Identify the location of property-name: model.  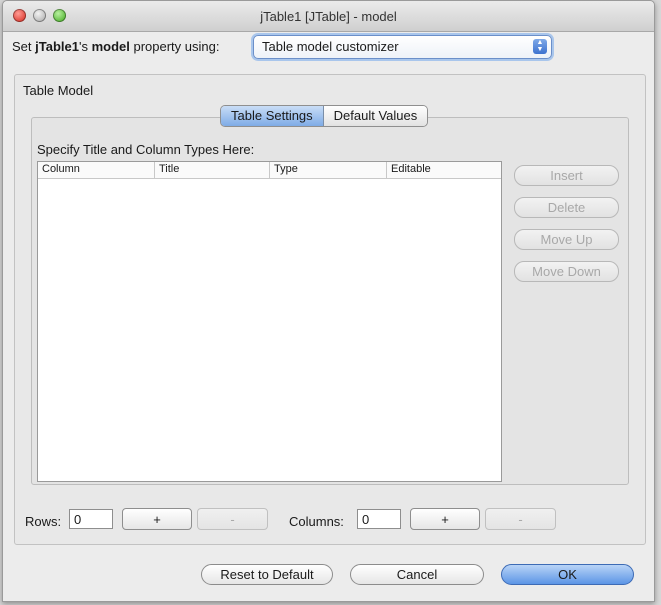
(110, 46).